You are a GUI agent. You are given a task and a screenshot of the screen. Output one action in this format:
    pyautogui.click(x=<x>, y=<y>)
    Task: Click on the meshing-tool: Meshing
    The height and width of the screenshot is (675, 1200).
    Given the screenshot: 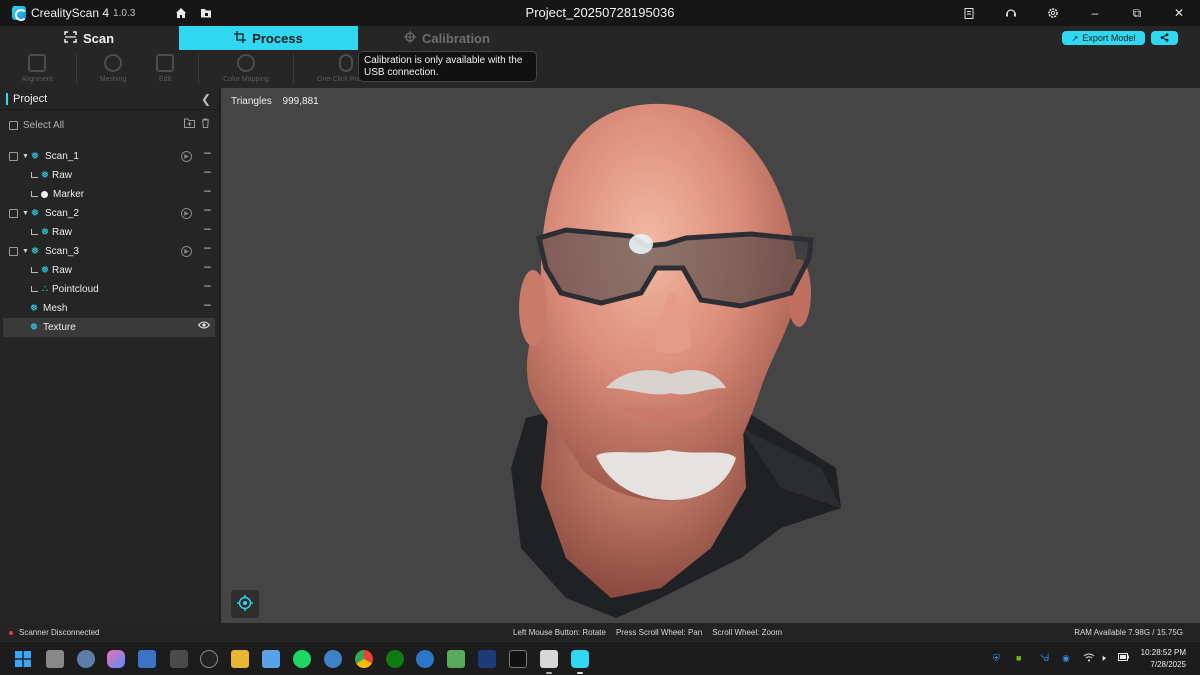 What is the action you would take?
    pyautogui.click(x=113, y=69)
    